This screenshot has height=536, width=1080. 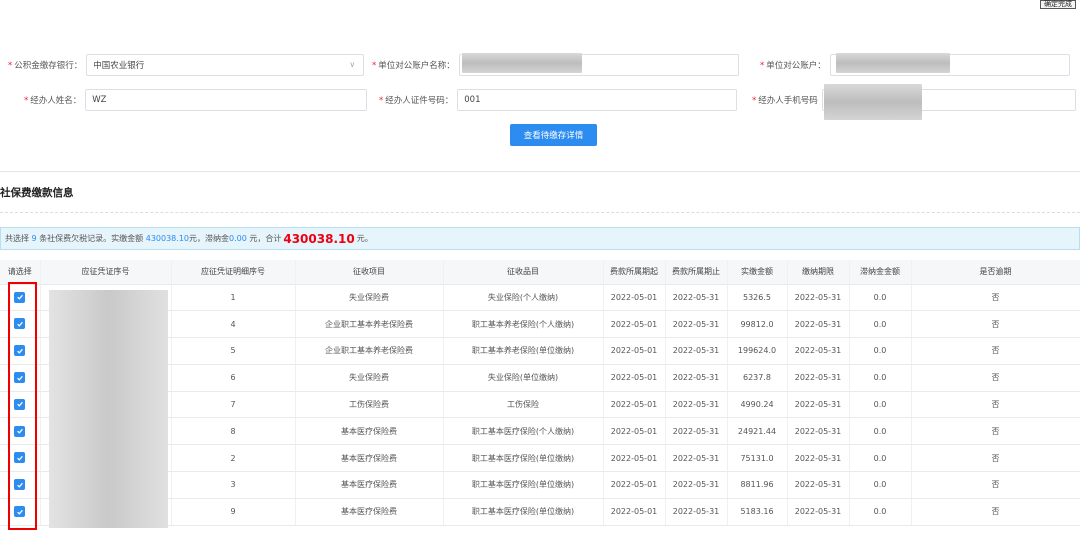 What do you see at coordinates (523, 351) in the screenshot?
I see `table-cell: 职工基本养老保险(单位缴纳)` at bounding box center [523, 351].